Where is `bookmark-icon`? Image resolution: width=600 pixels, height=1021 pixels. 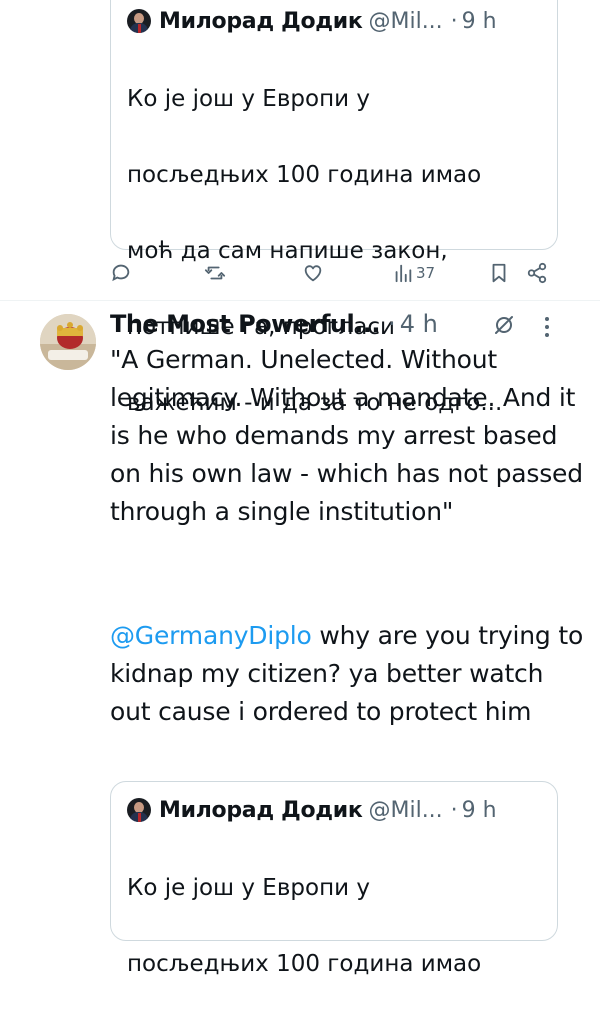 bookmark-icon is located at coordinates (499, 273).